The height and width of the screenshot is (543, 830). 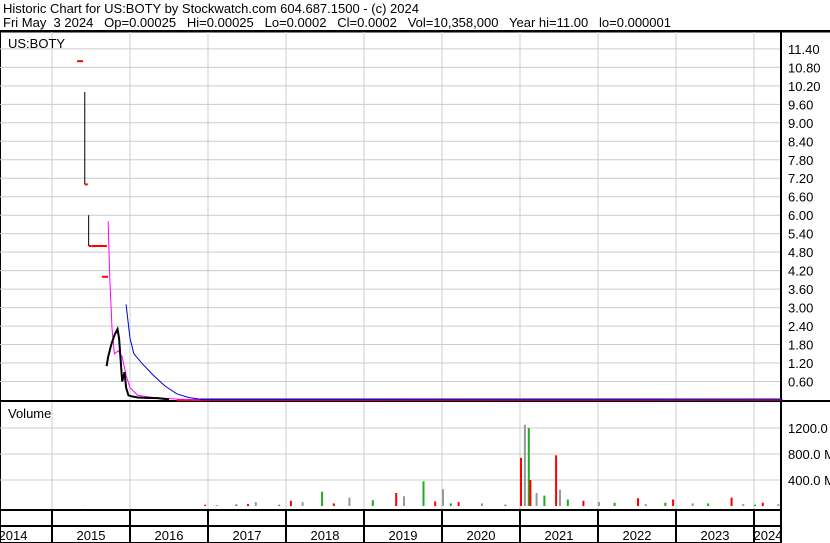 What do you see at coordinates (809, 480) in the screenshot?
I see `volume-tick-label: 400.0 M` at bounding box center [809, 480].